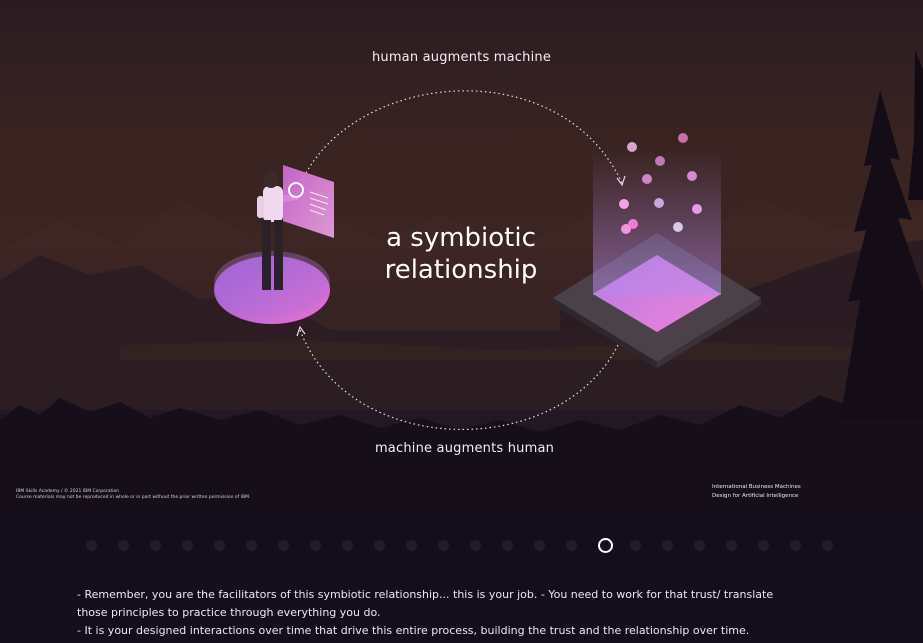  What do you see at coordinates (915, 125) in the screenshot?
I see `pine-tree-far-right` at bounding box center [915, 125].